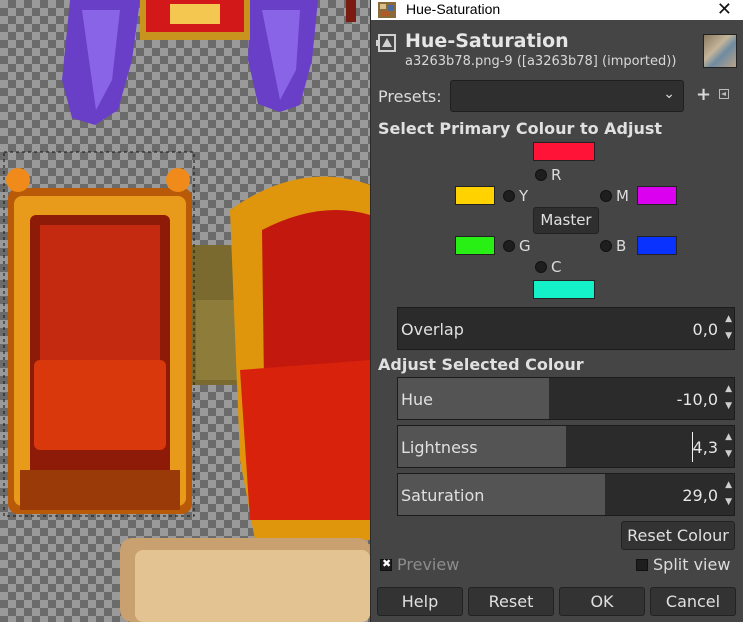 Image resolution: width=743 pixels, height=622 pixels. Describe the element at coordinates (720, 51) in the screenshot. I see `image-thumbnail` at that location.